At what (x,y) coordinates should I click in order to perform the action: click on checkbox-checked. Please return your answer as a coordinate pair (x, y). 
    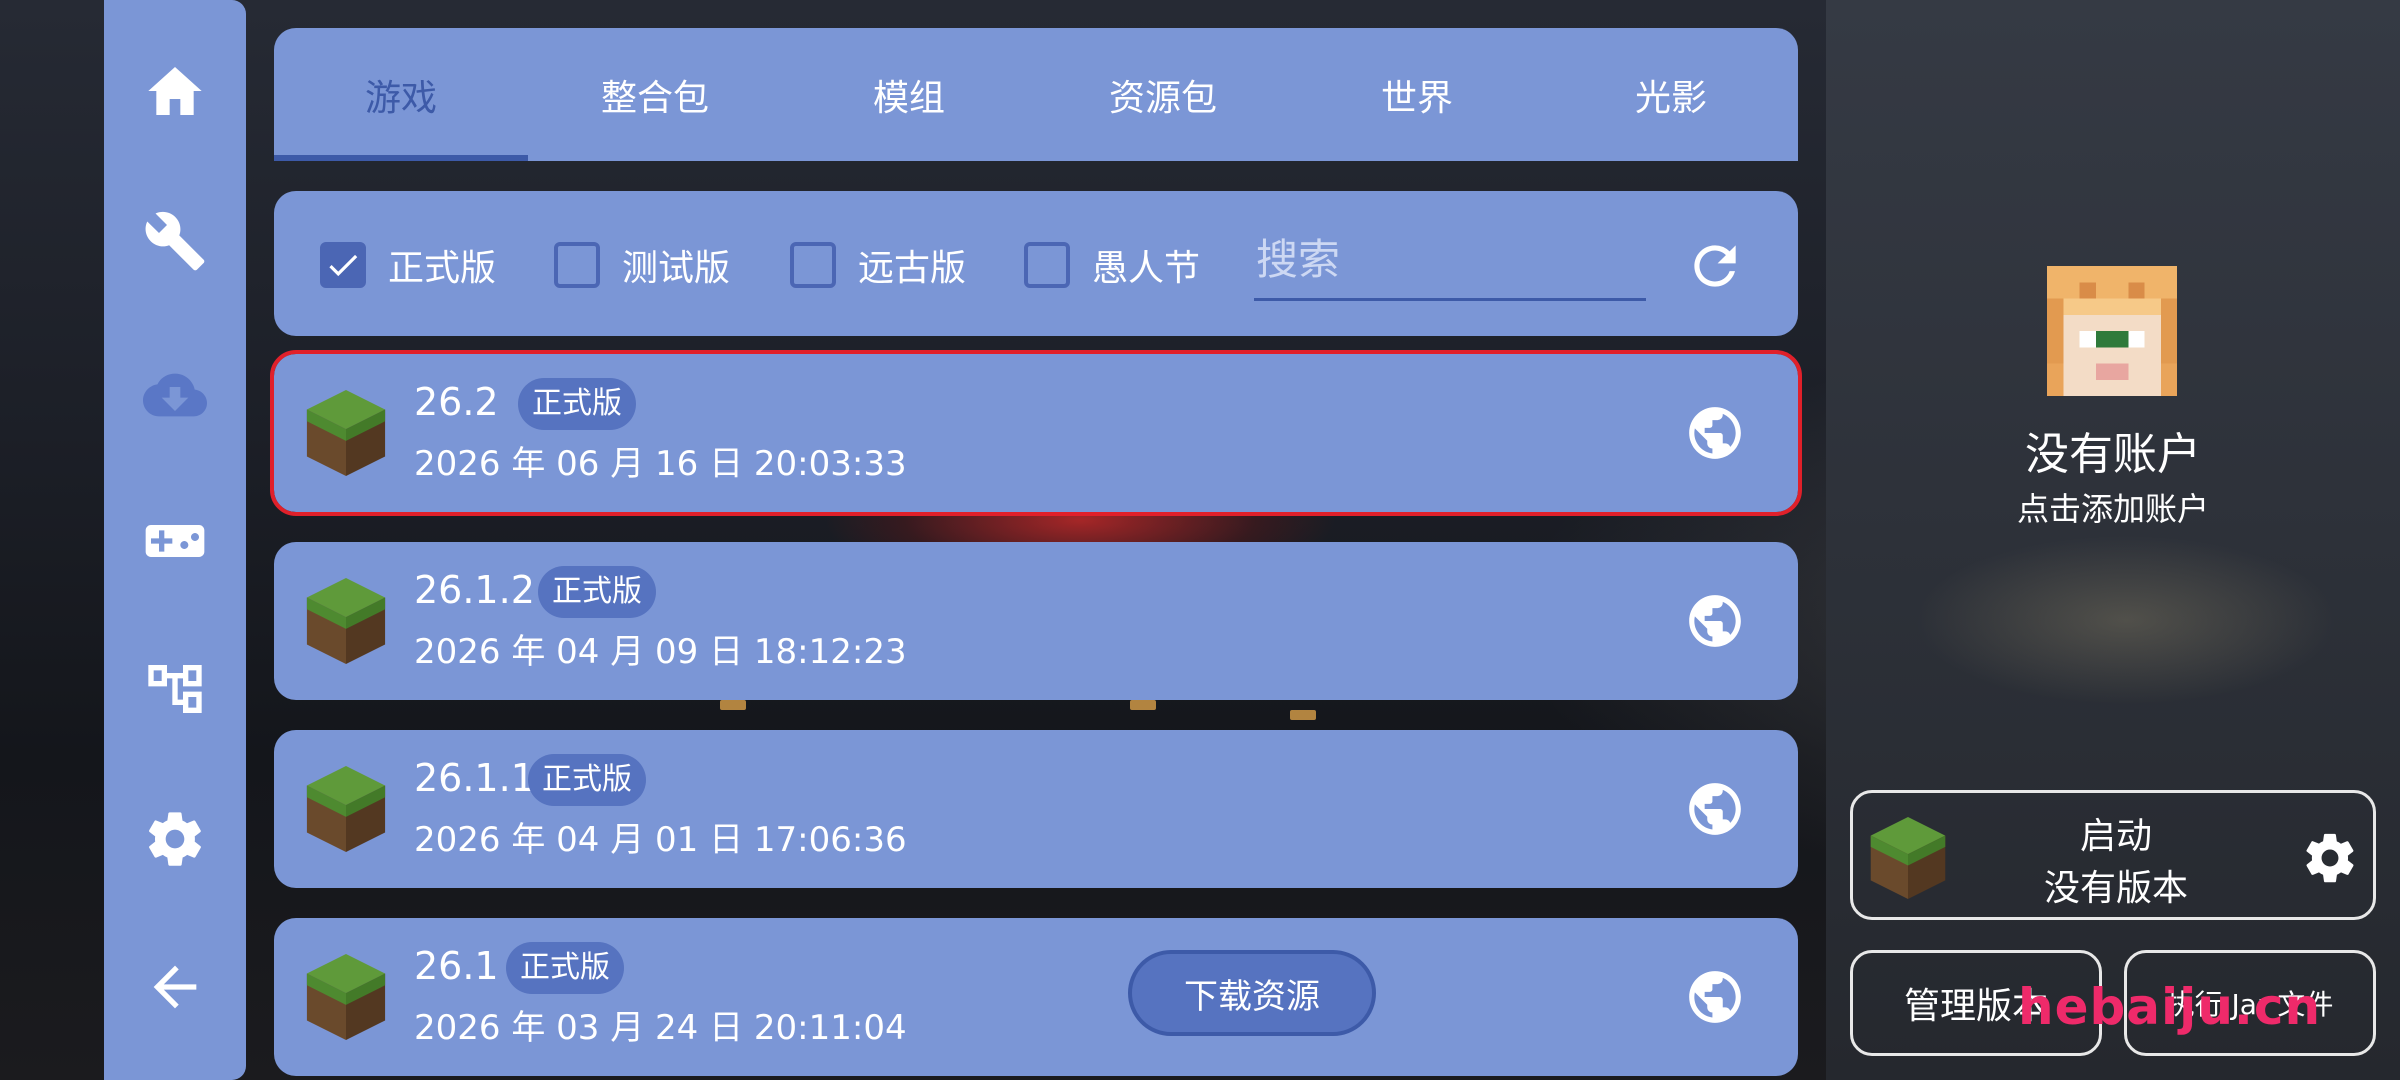
    Looking at the image, I should click on (343, 265).